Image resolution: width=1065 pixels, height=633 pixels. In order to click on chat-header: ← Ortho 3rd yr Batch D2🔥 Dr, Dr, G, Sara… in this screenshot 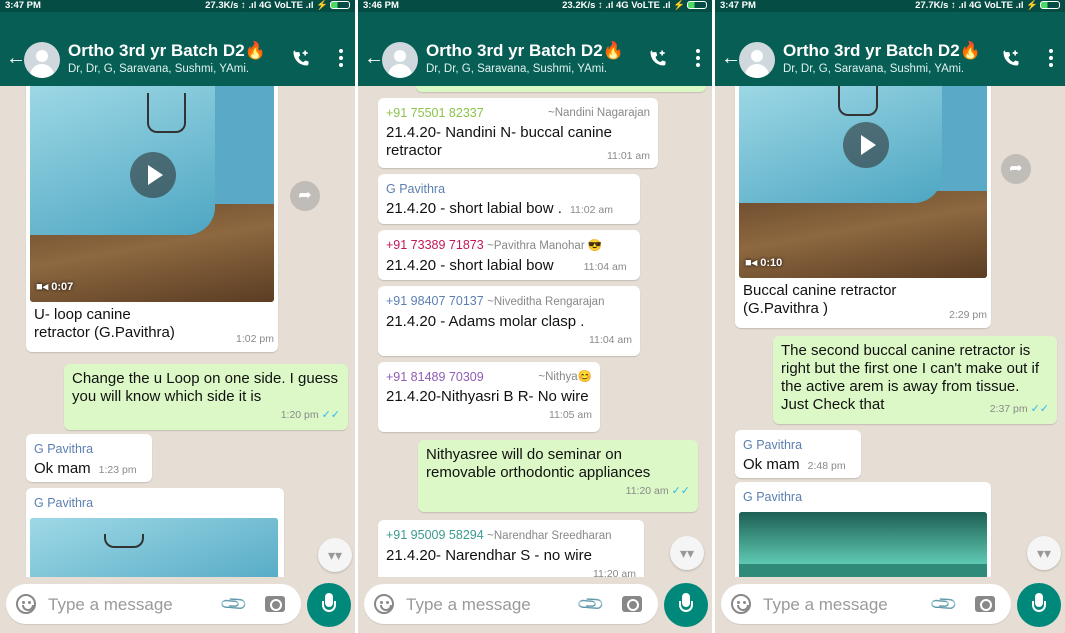, I will do `click(890, 49)`.